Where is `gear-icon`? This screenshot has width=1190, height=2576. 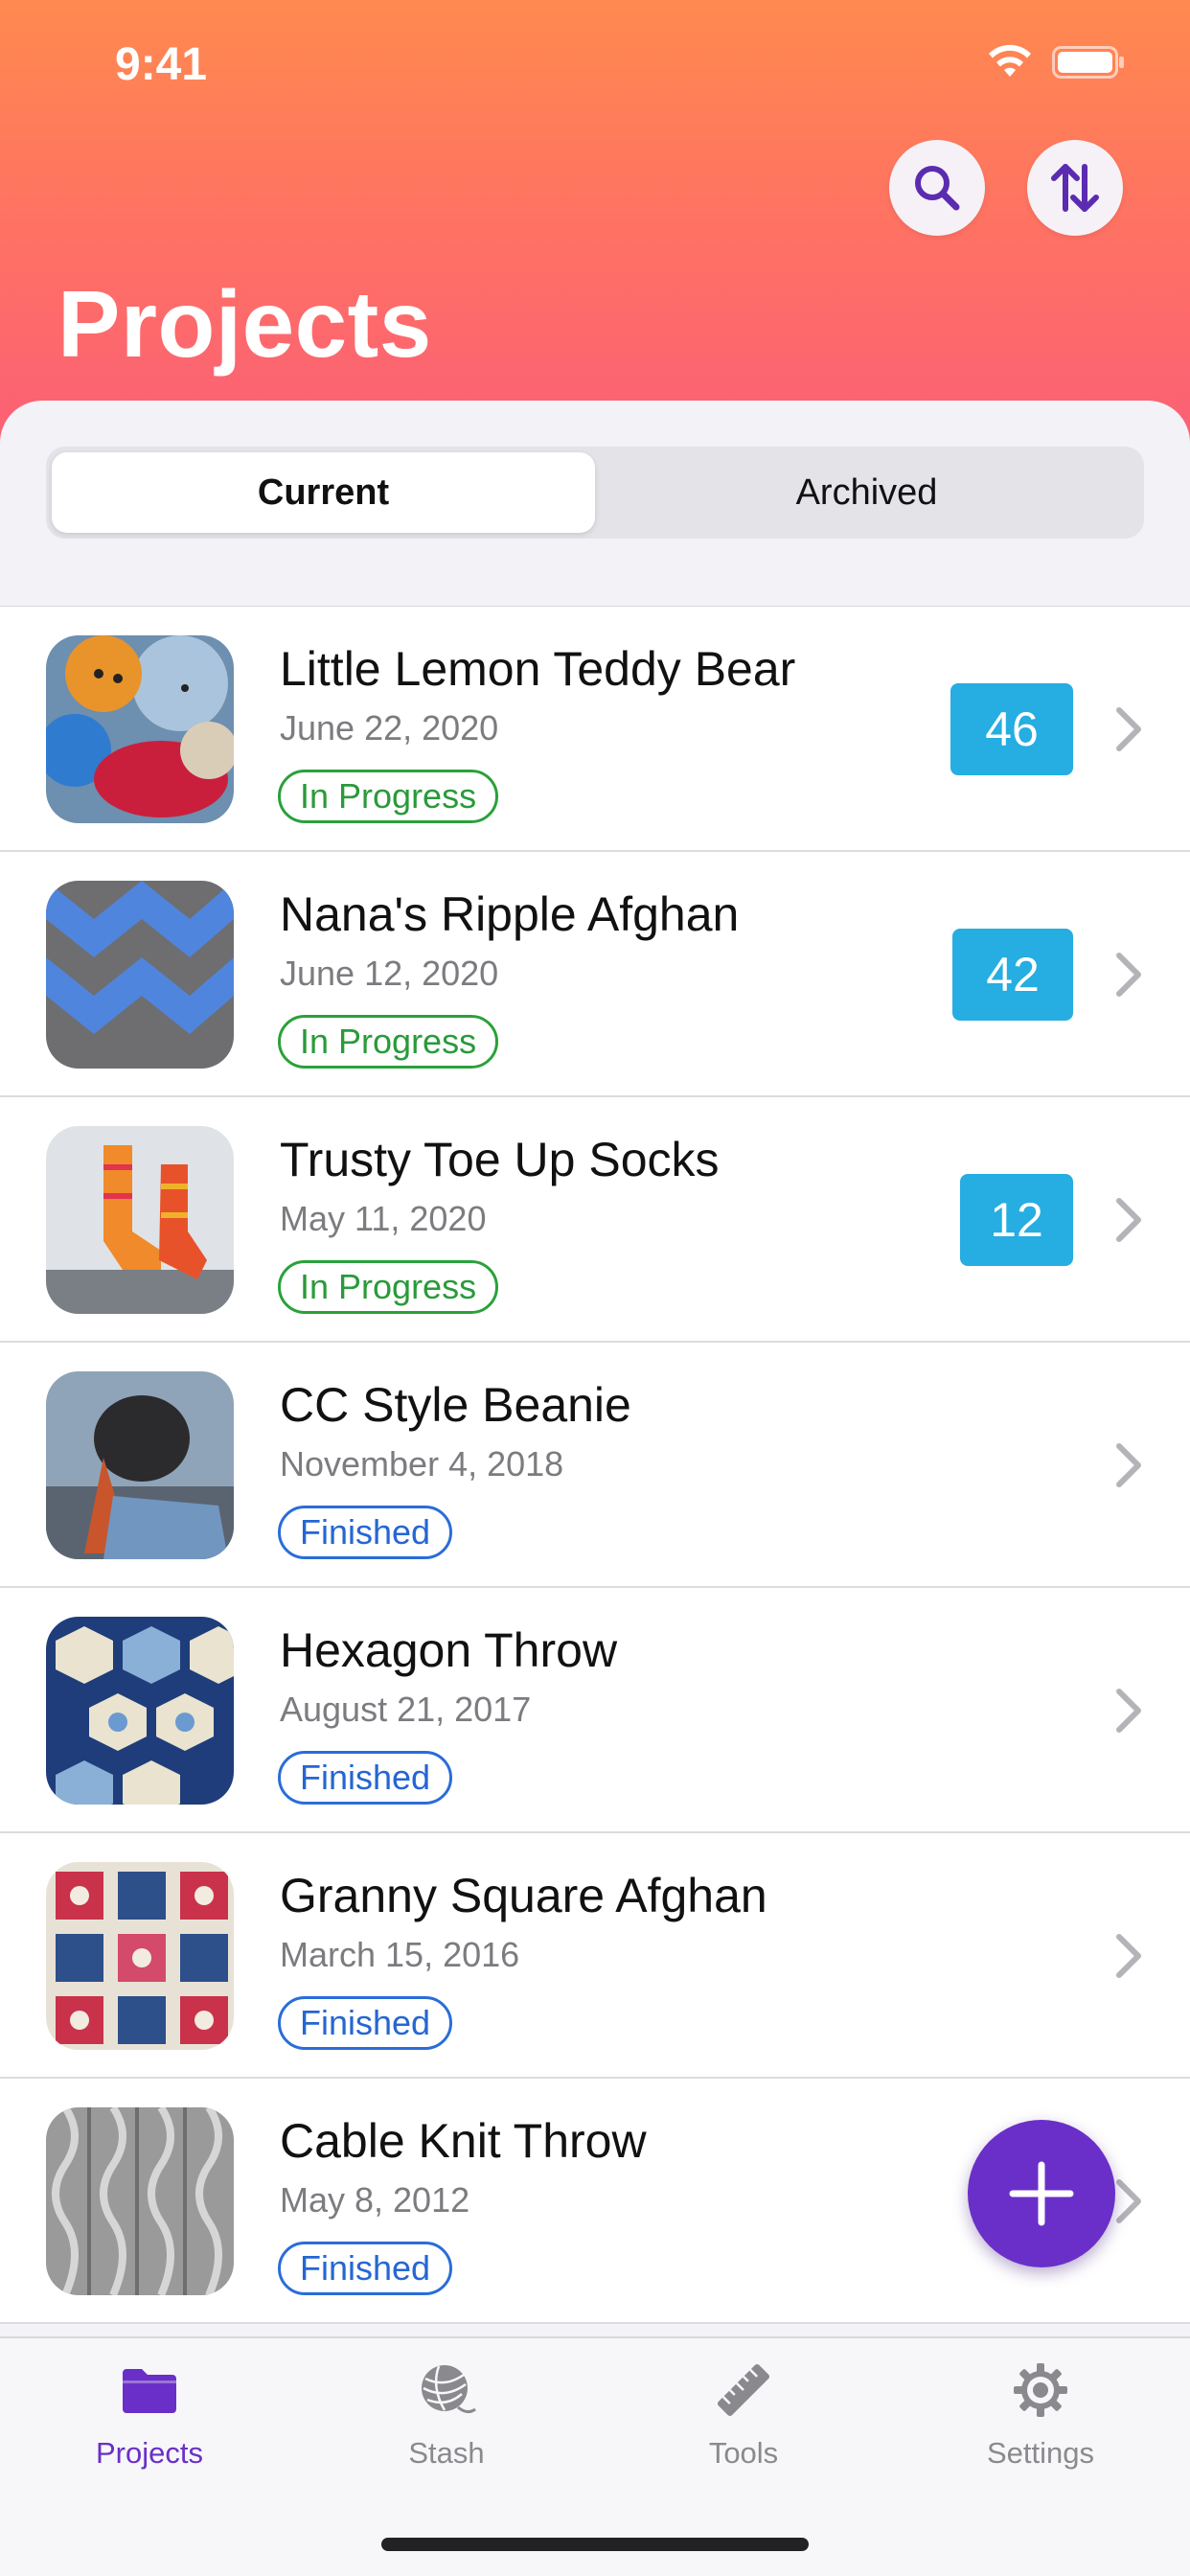
gear-icon is located at coordinates (1040, 2390).